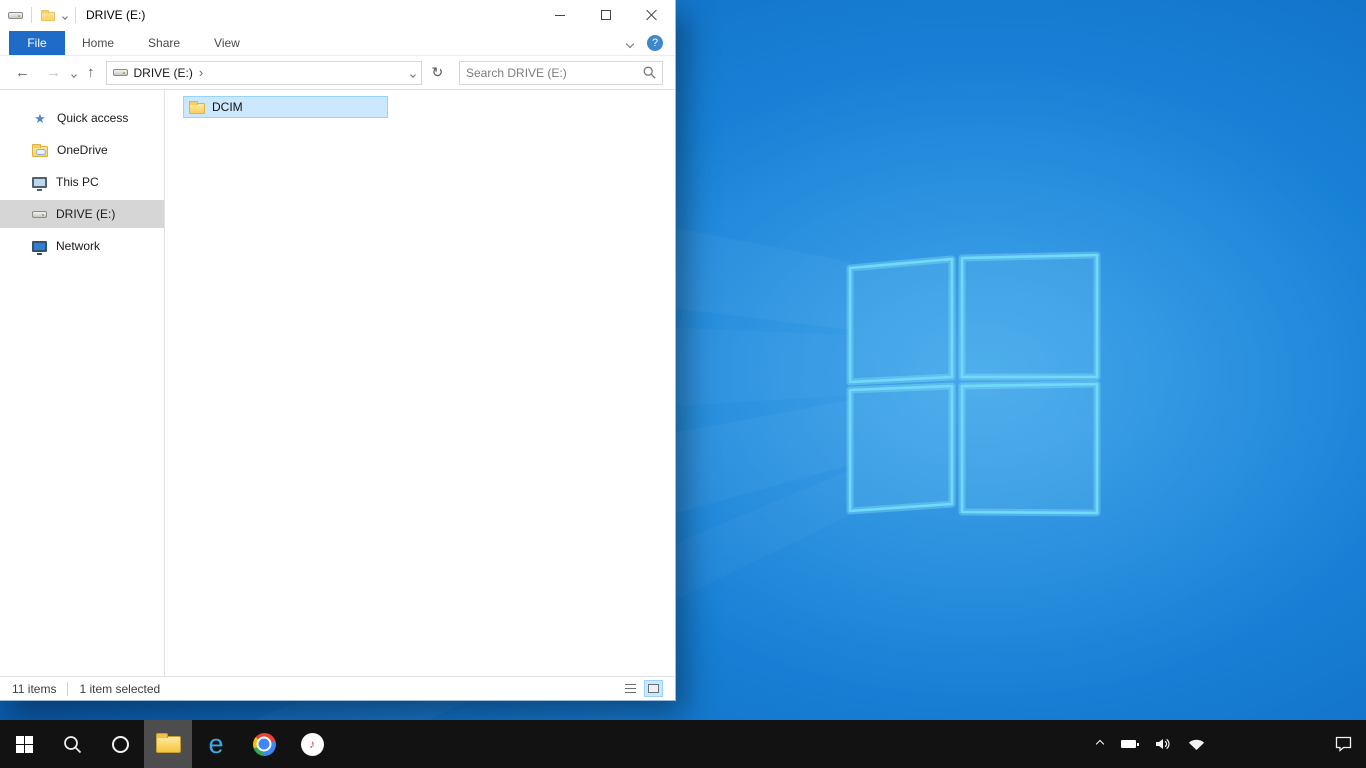  I want to click on action-center-button, so click(1346, 744).